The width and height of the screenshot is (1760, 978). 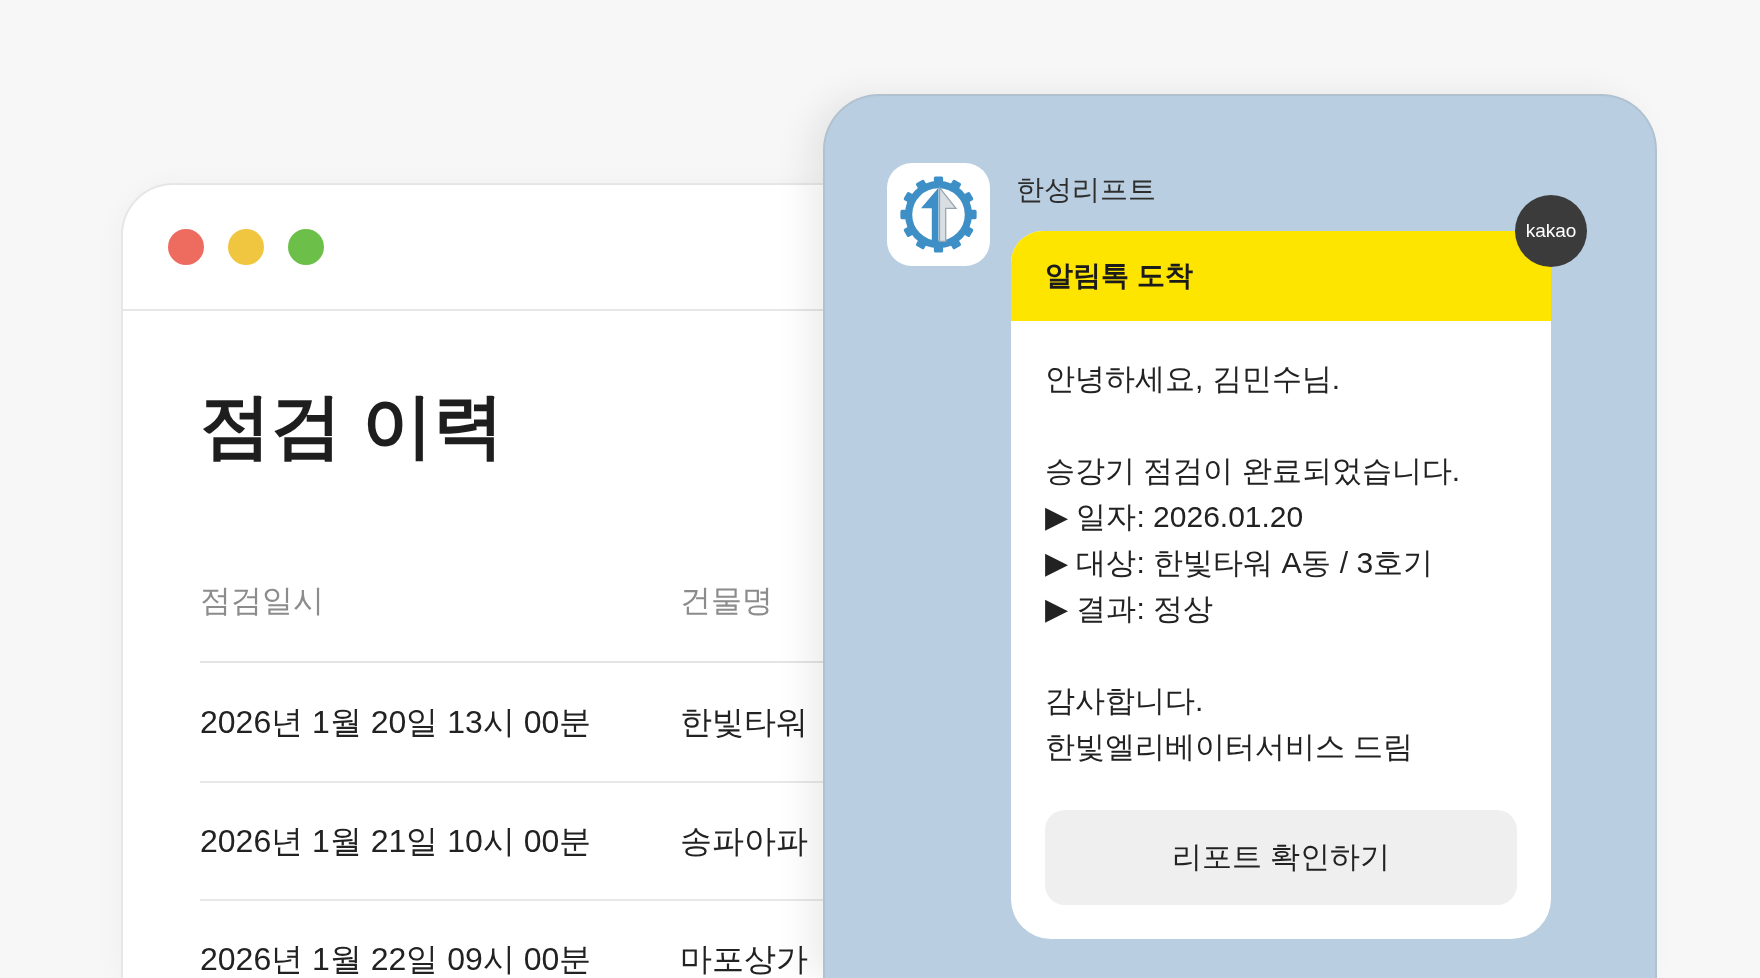 What do you see at coordinates (727, 601) in the screenshot?
I see `column-header: 건물명` at bounding box center [727, 601].